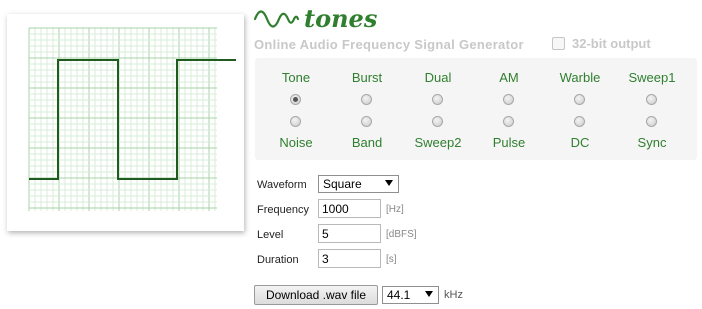  I want to click on mode-label-burst: Burst, so click(367, 77).